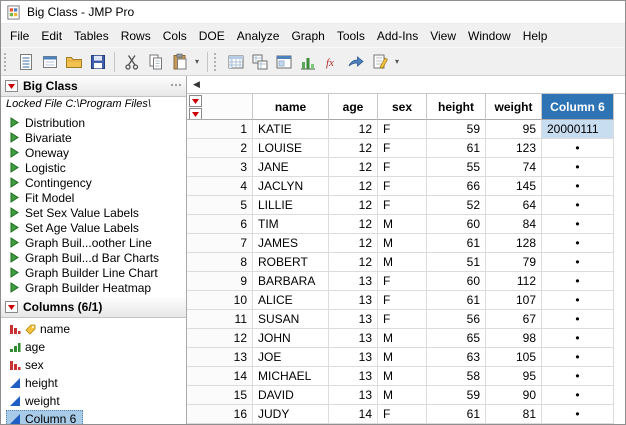  What do you see at coordinates (291, 205) in the screenshot?
I see `cell-name: LILLIE` at bounding box center [291, 205].